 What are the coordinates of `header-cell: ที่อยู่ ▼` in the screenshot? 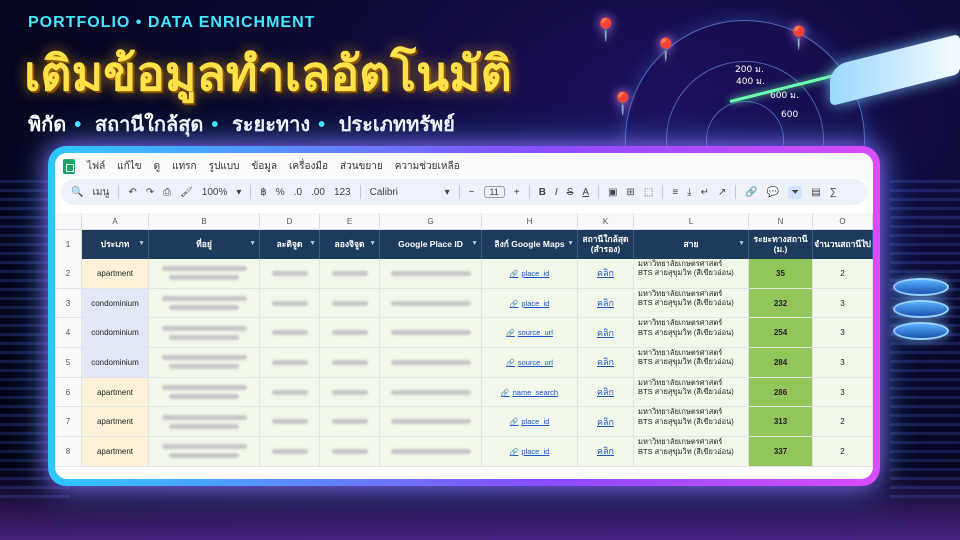 It's located at (204, 244).